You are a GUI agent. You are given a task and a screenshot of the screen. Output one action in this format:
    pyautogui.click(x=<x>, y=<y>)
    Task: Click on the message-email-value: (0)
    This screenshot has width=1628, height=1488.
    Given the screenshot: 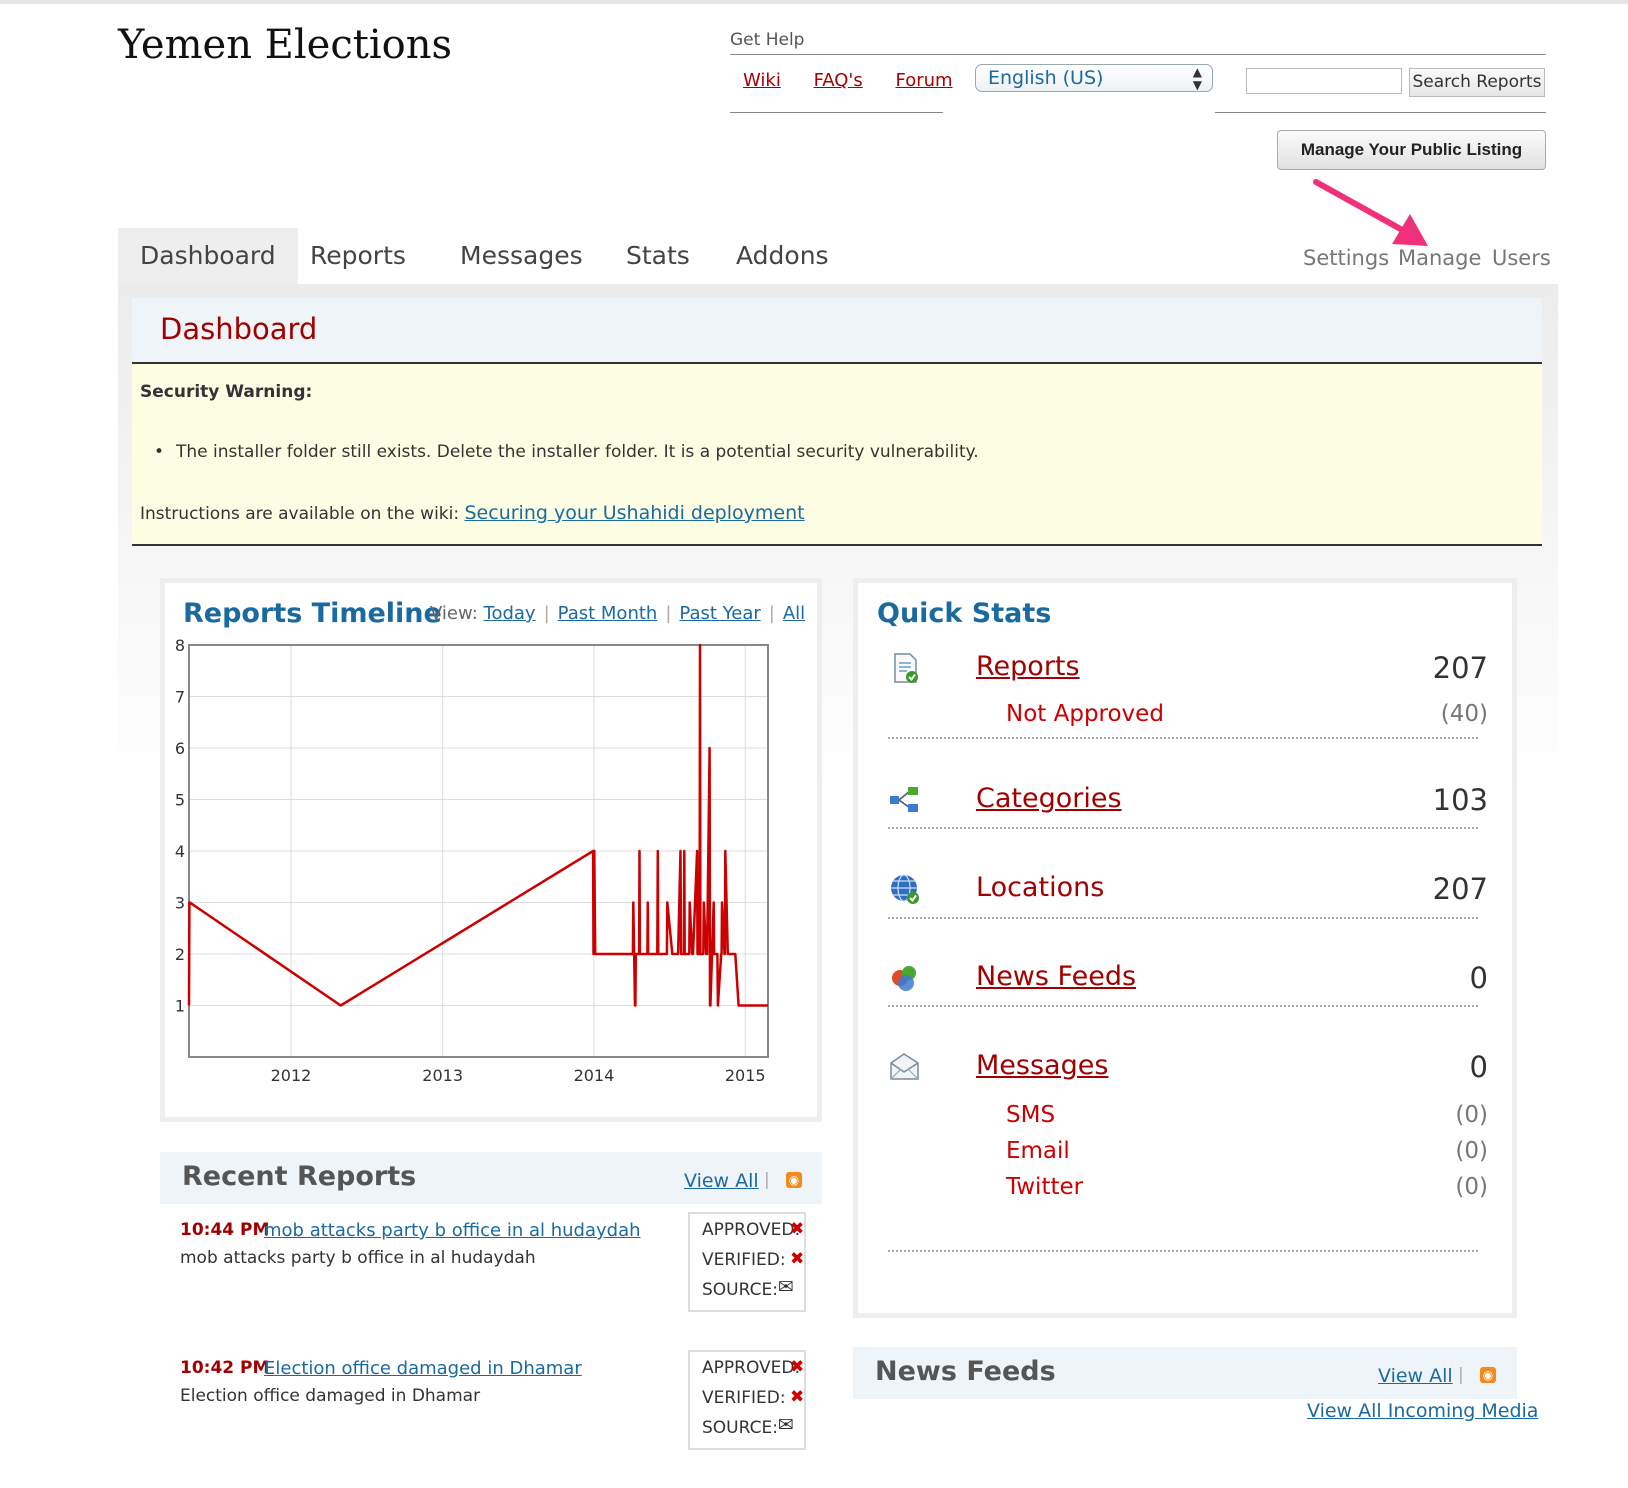 What is the action you would take?
    pyautogui.click(x=1471, y=1151)
    